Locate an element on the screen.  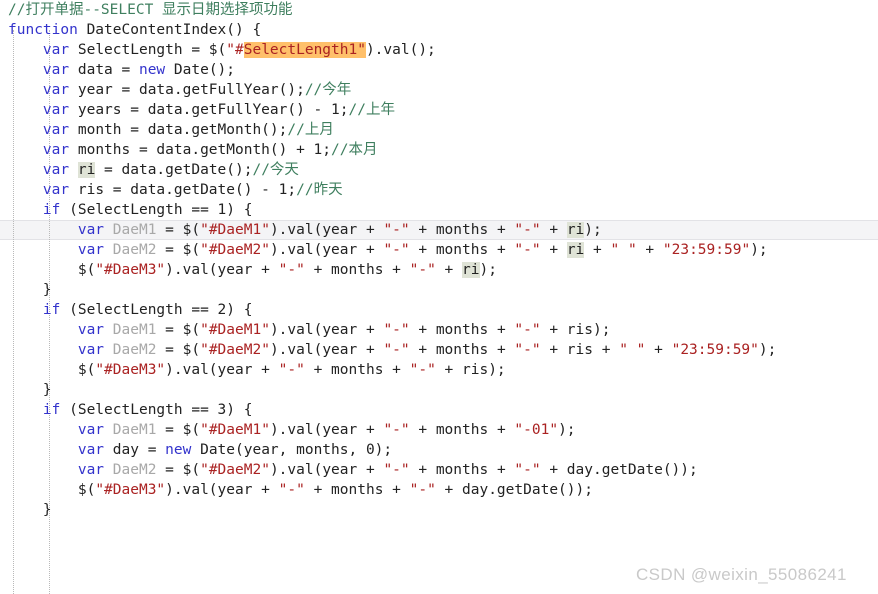
code-token-id: ).val(); is located at coordinates (400, 50).